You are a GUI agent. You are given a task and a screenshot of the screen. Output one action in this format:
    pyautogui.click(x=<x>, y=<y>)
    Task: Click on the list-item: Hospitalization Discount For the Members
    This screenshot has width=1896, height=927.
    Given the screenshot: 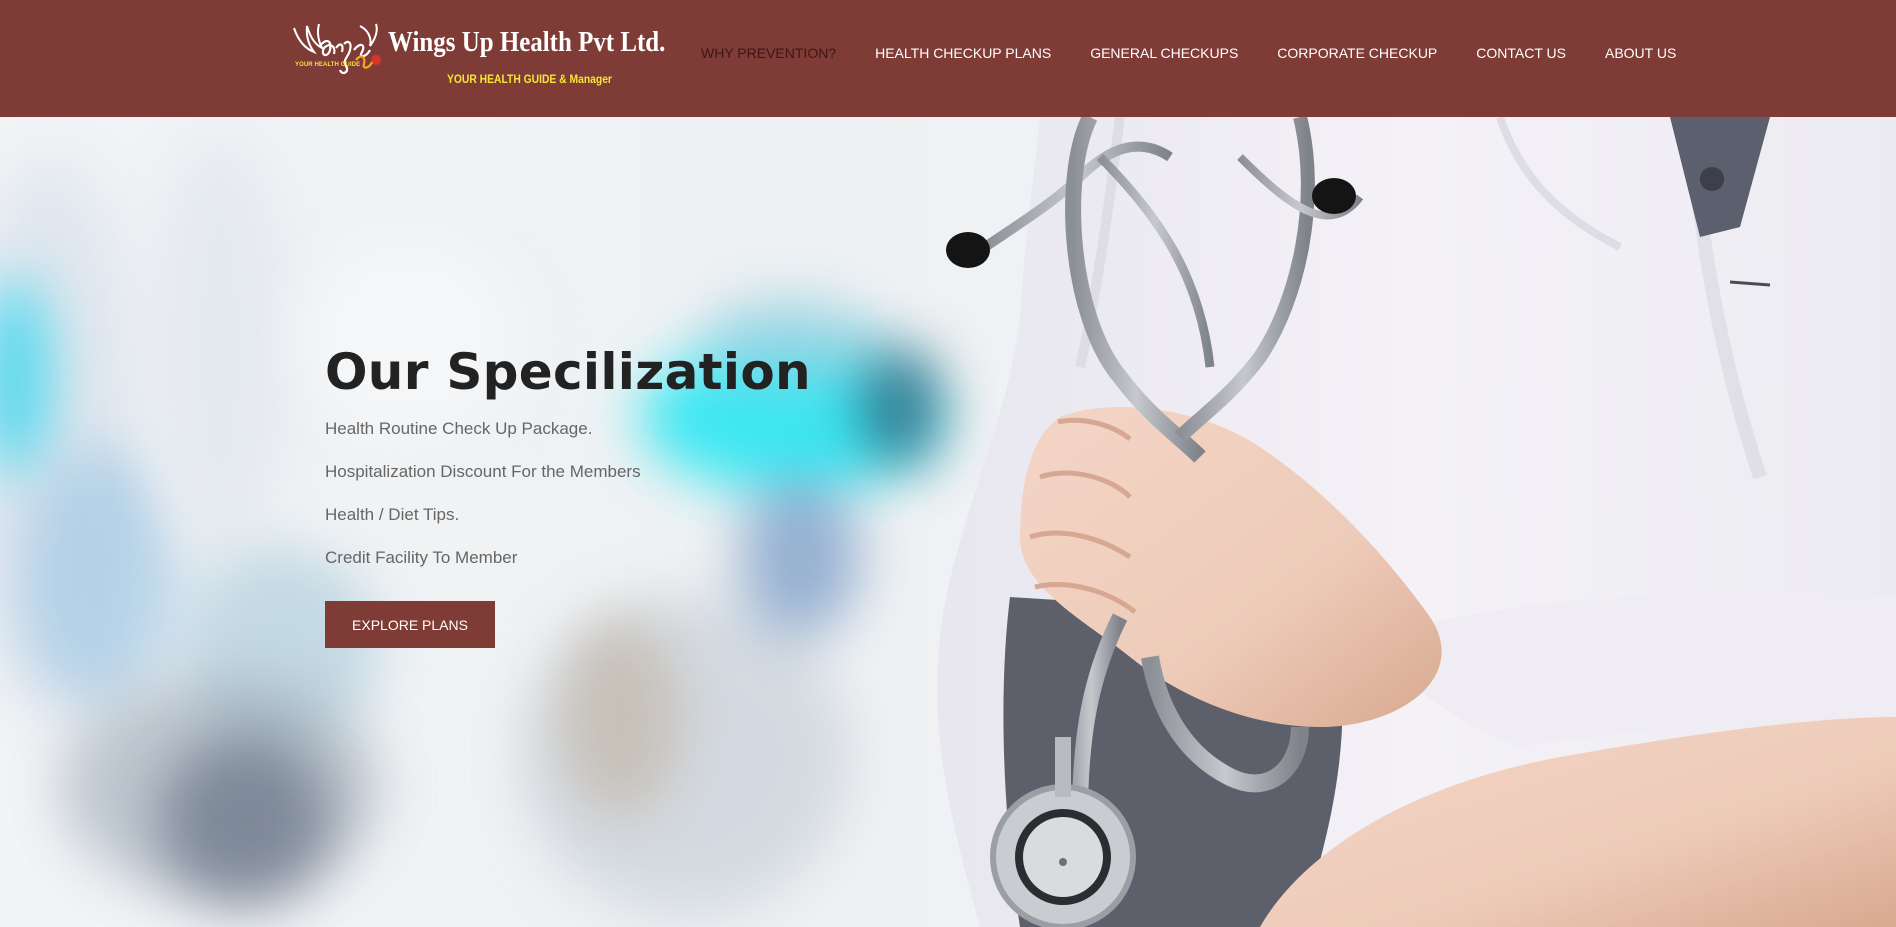 What is the action you would take?
    pyautogui.click(x=483, y=471)
    